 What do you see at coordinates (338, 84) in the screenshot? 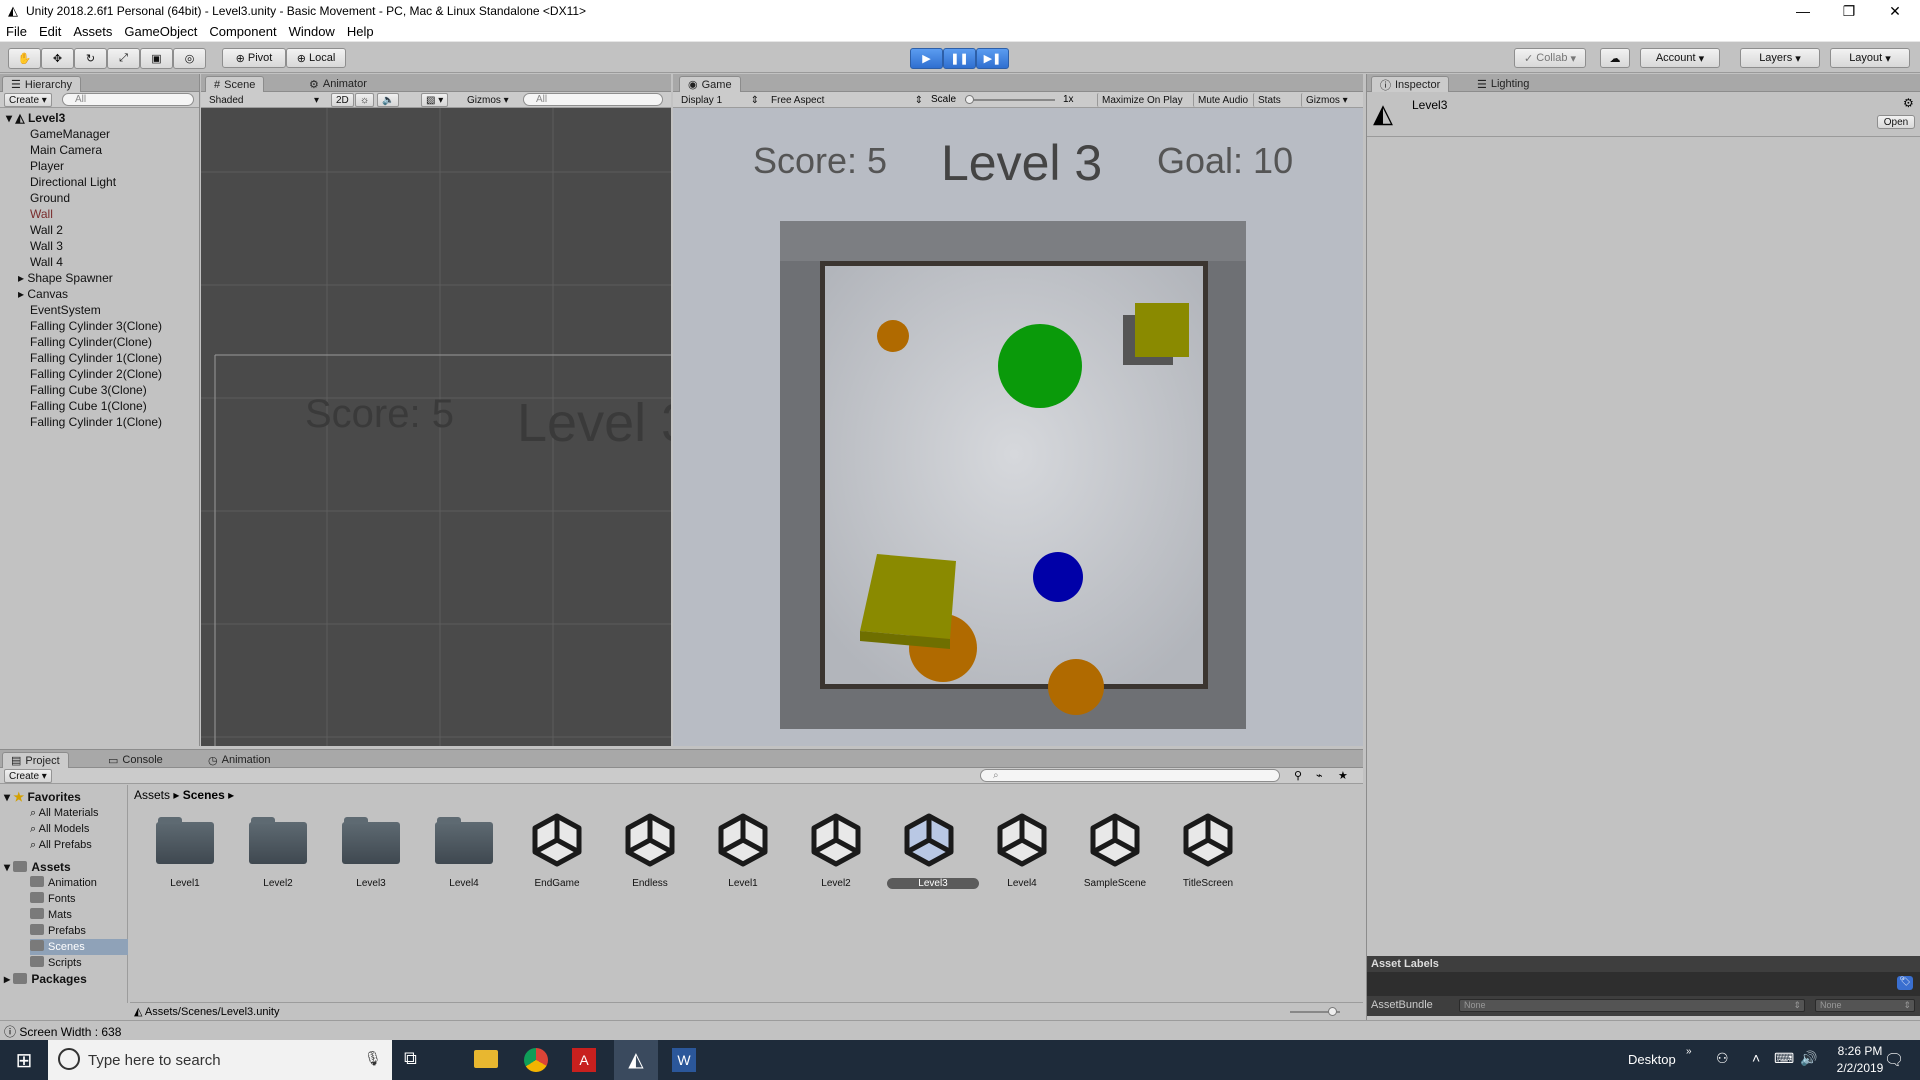
I see `tab-animator: ⚙ Animator` at bounding box center [338, 84].